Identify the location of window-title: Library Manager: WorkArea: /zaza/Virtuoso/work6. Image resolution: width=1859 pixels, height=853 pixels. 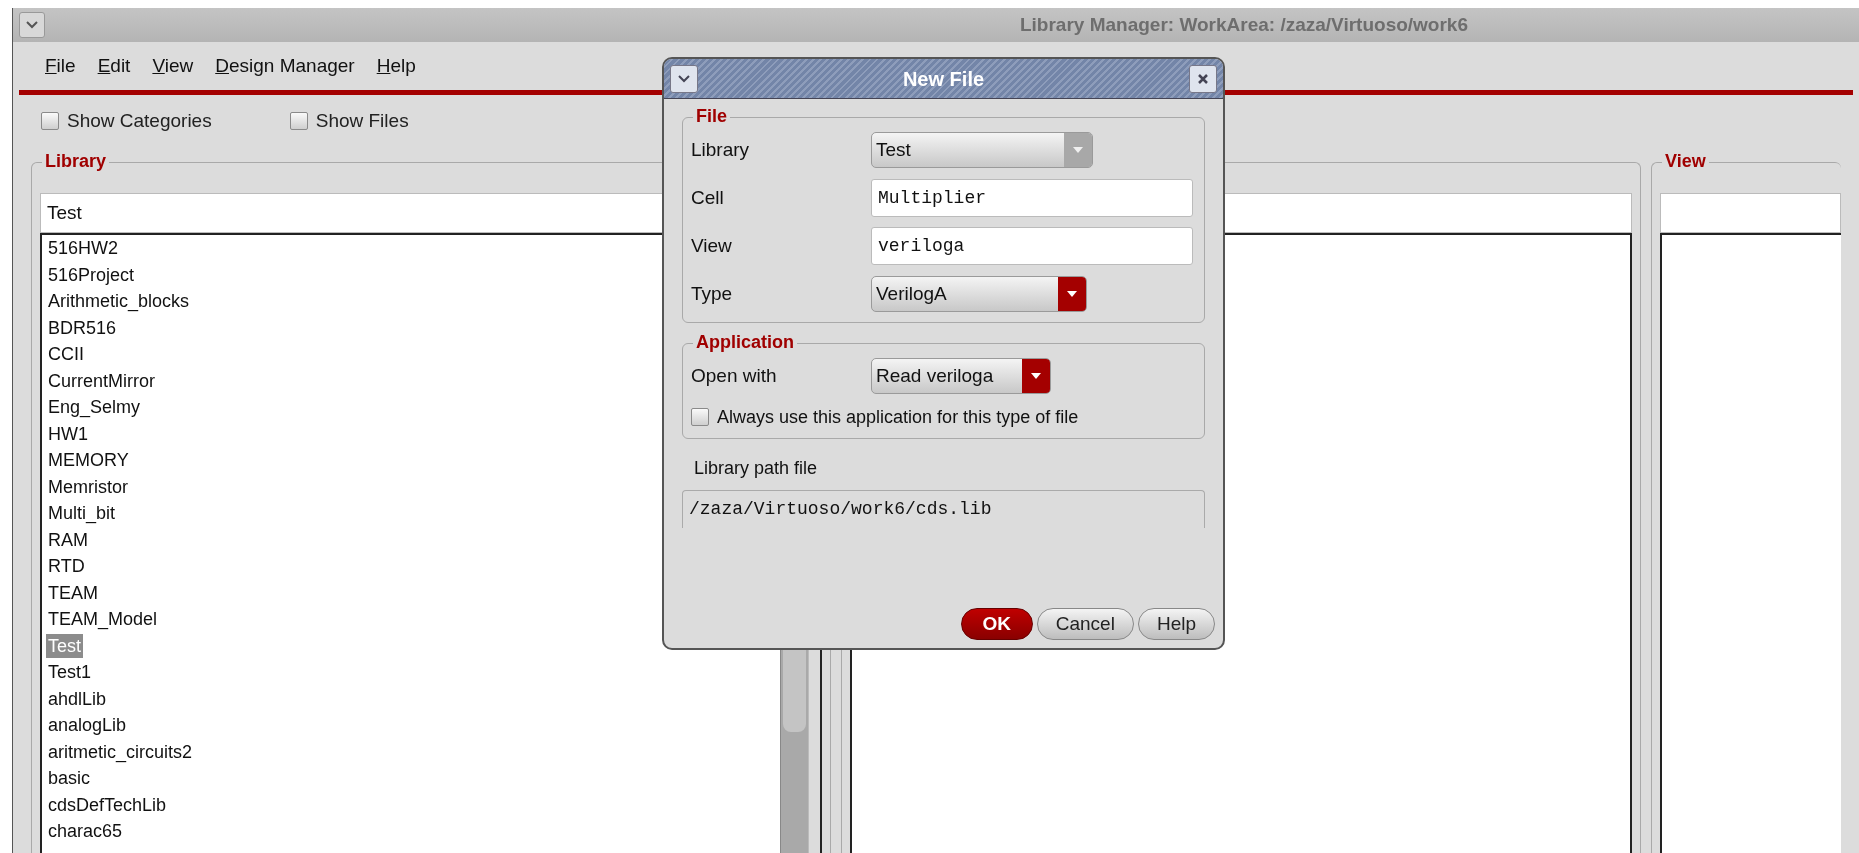
(1243, 24).